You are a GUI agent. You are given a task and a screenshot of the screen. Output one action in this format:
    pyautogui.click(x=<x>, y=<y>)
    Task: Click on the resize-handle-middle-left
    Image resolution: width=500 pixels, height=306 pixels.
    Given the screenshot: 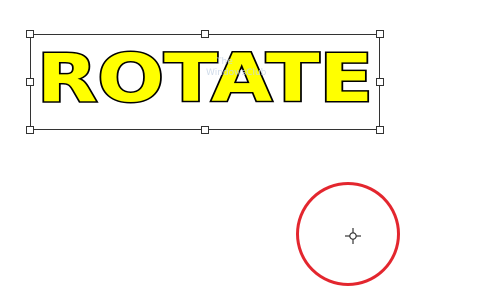 What is the action you would take?
    pyautogui.click(x=30, y=82)
    